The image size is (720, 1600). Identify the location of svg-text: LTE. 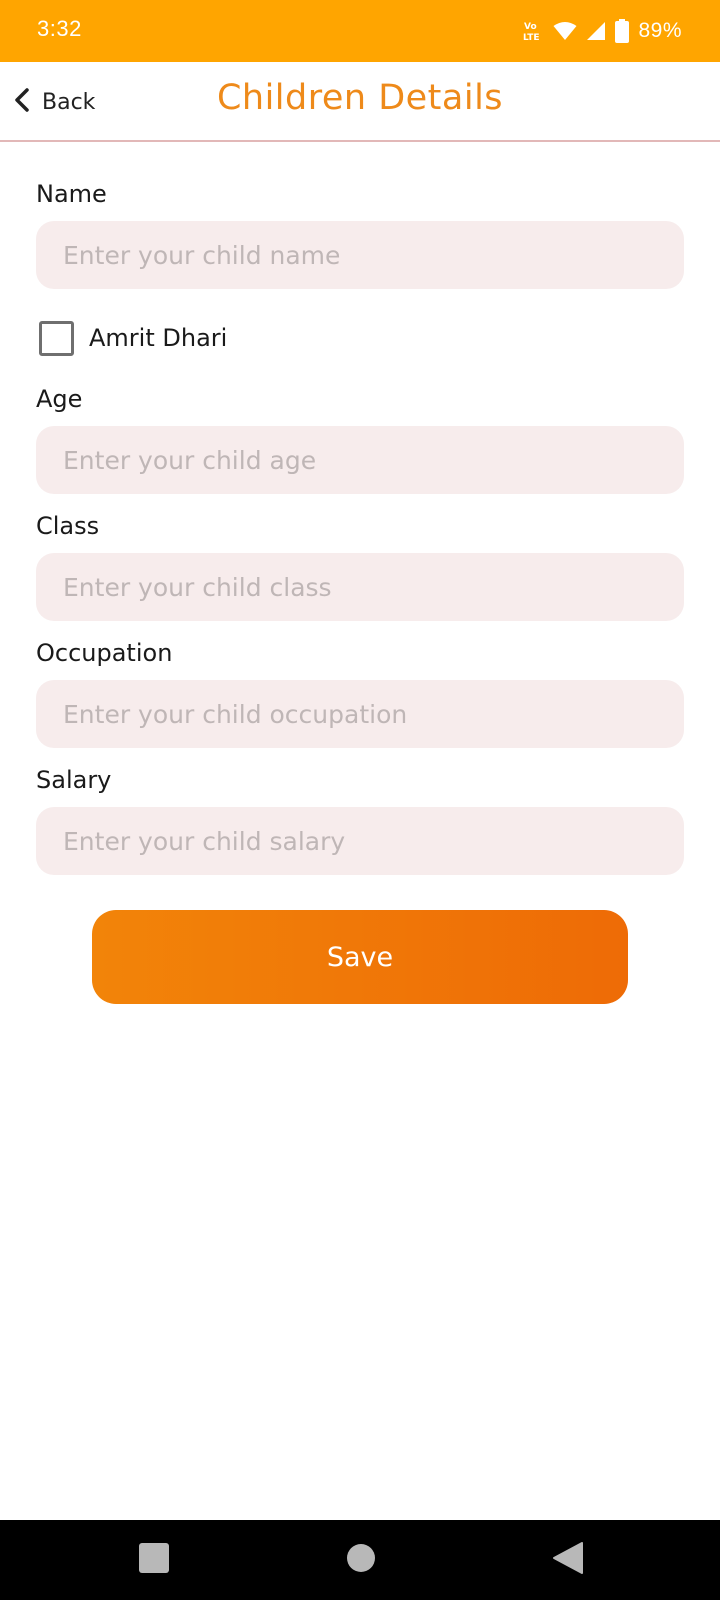
(531, 38).